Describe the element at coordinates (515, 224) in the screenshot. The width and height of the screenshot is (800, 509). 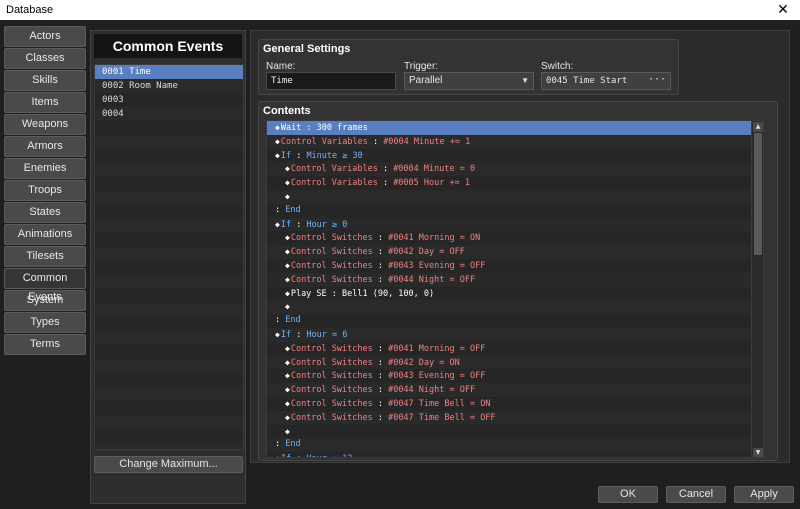
I see `command-row: ◆If : Hour ≥ 0` at that location.